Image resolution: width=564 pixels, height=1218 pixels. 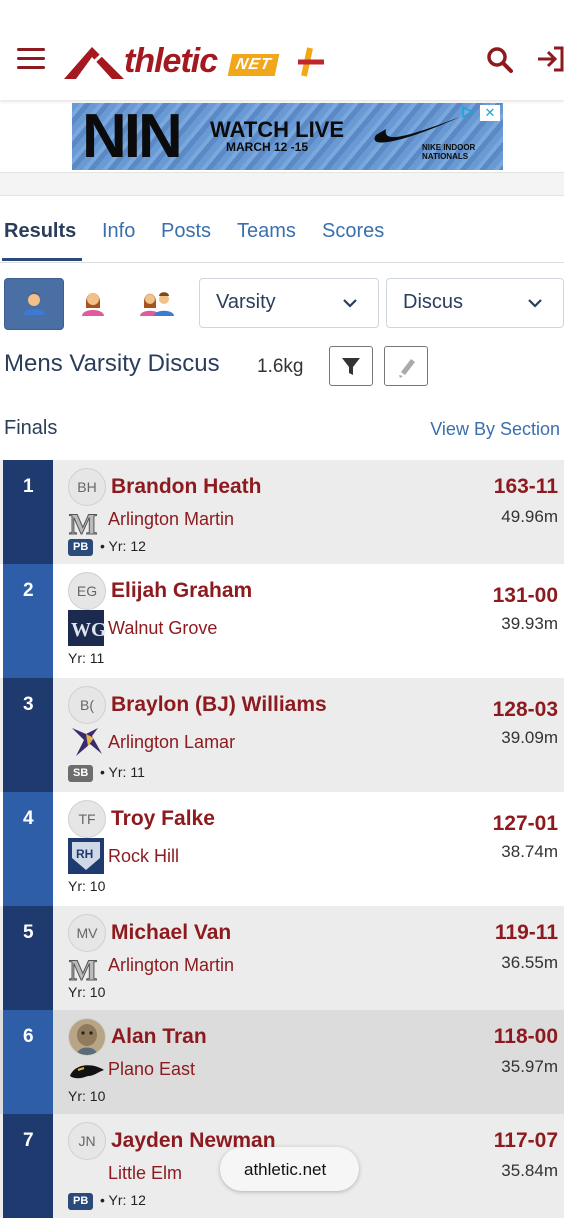 I want to click on ad-event-line2: NATIONALS, so click(x=445, y=156).